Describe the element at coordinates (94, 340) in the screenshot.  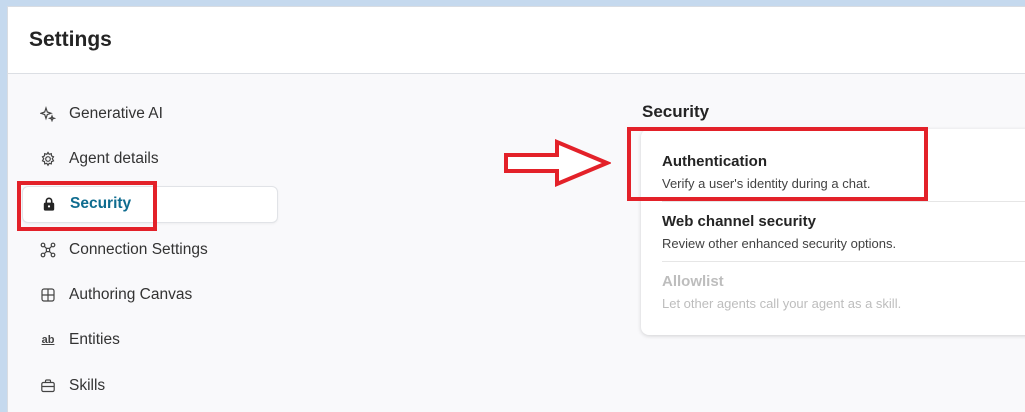
I see `nav-item-label: Entities` at that location.